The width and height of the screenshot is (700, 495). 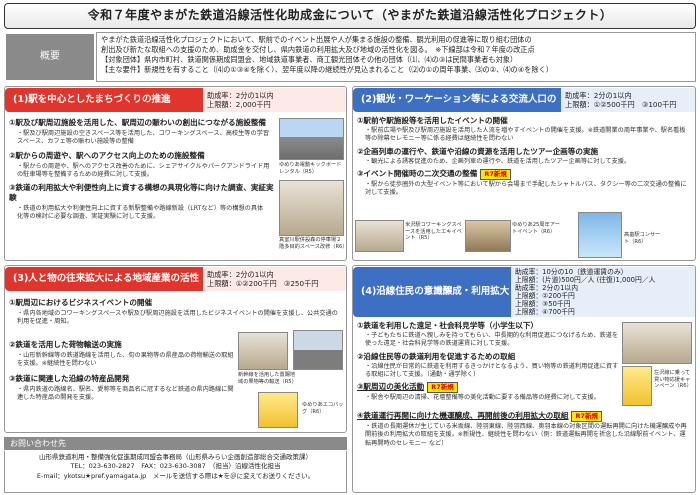 I want to click on panel-3-limit: 上限額：①②200千円 ③250千円, so click(x=263, y=283).